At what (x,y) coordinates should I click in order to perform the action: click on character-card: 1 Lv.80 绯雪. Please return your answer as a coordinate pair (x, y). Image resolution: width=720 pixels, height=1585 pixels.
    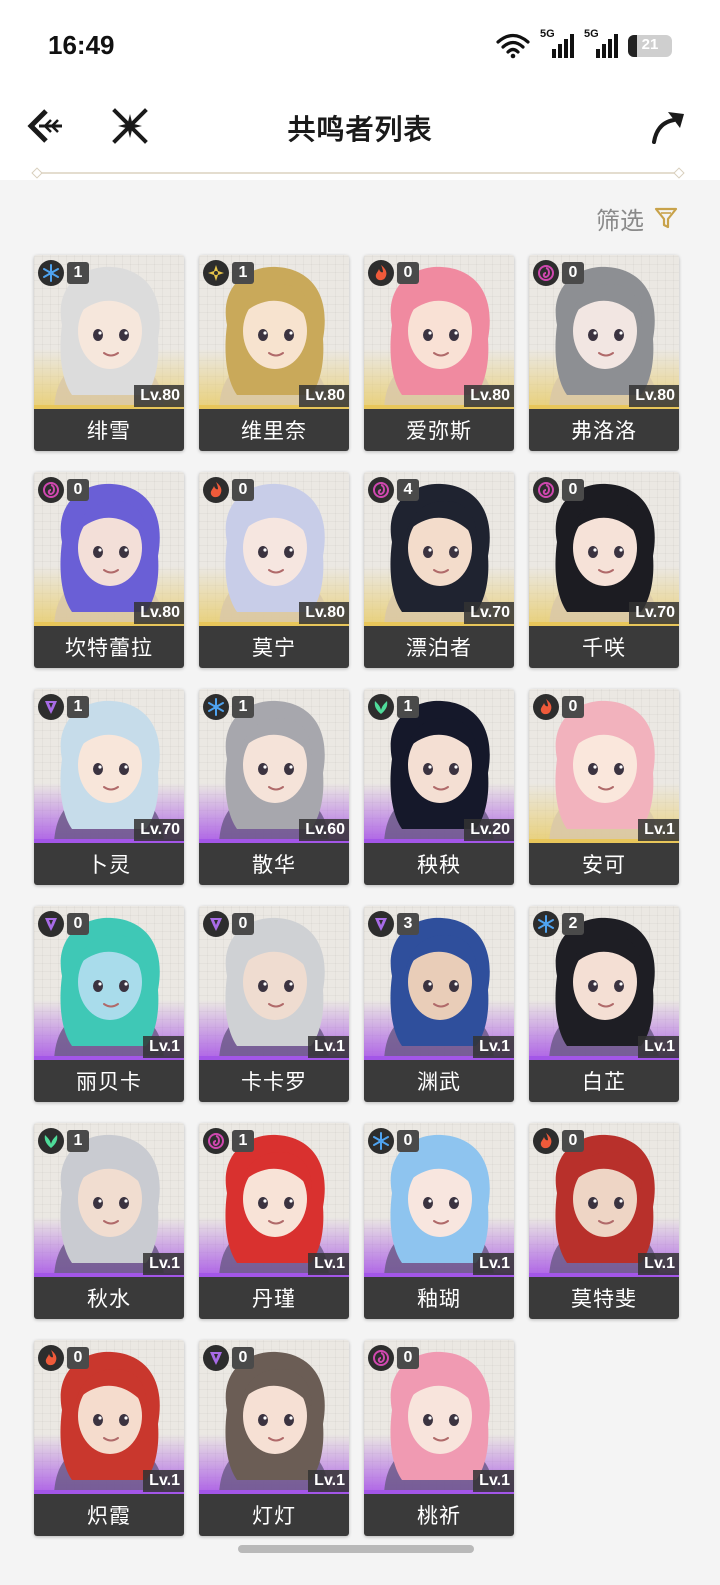
    Looking at the image, I should click on (109, 353).